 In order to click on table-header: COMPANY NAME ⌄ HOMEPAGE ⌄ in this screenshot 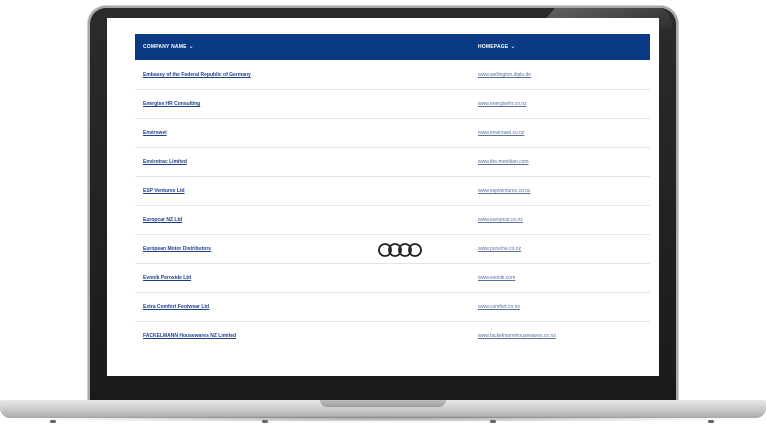, I will do `click(392, 47)`.